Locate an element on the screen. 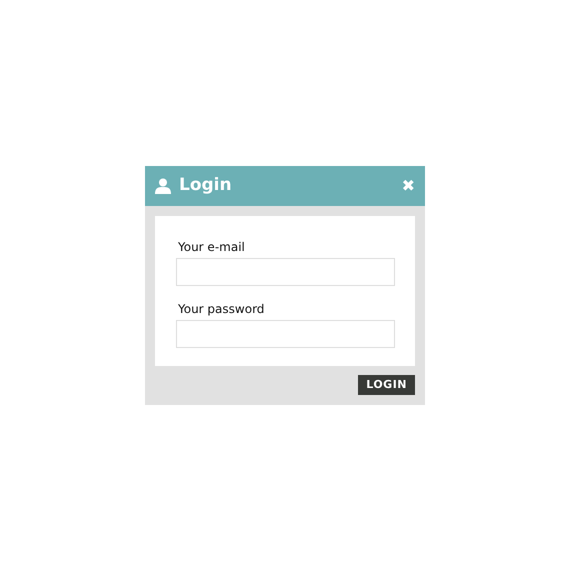 The image size is (570, 570). field-label: Your e-mail is located at coordinates (212, 247).